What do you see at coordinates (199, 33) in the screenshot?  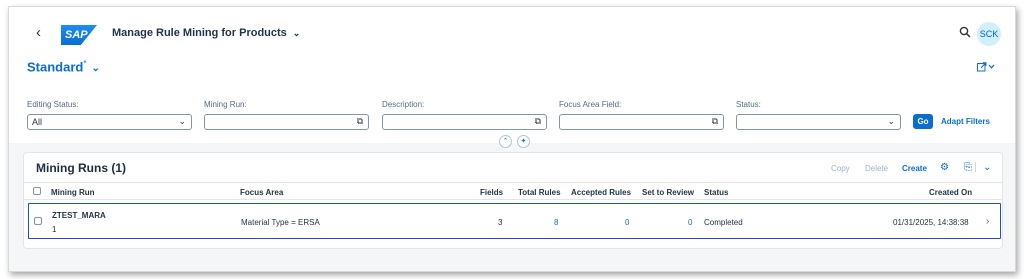 I see `app-title: Manage Rule Mining for Products` at bounding box center [199, 33].